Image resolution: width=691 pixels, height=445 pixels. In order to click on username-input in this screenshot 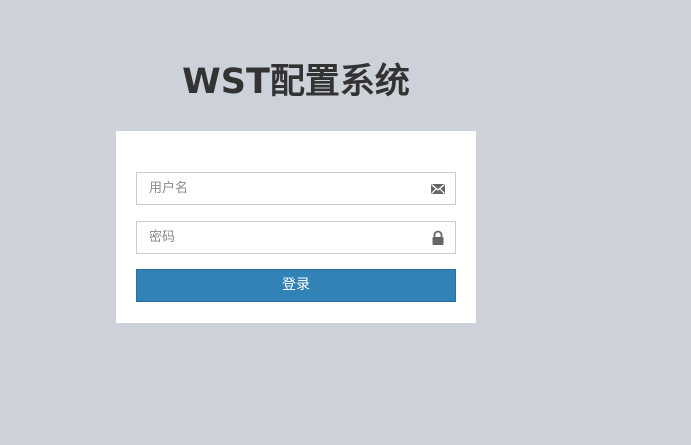, I will do `click(283, 188)`.